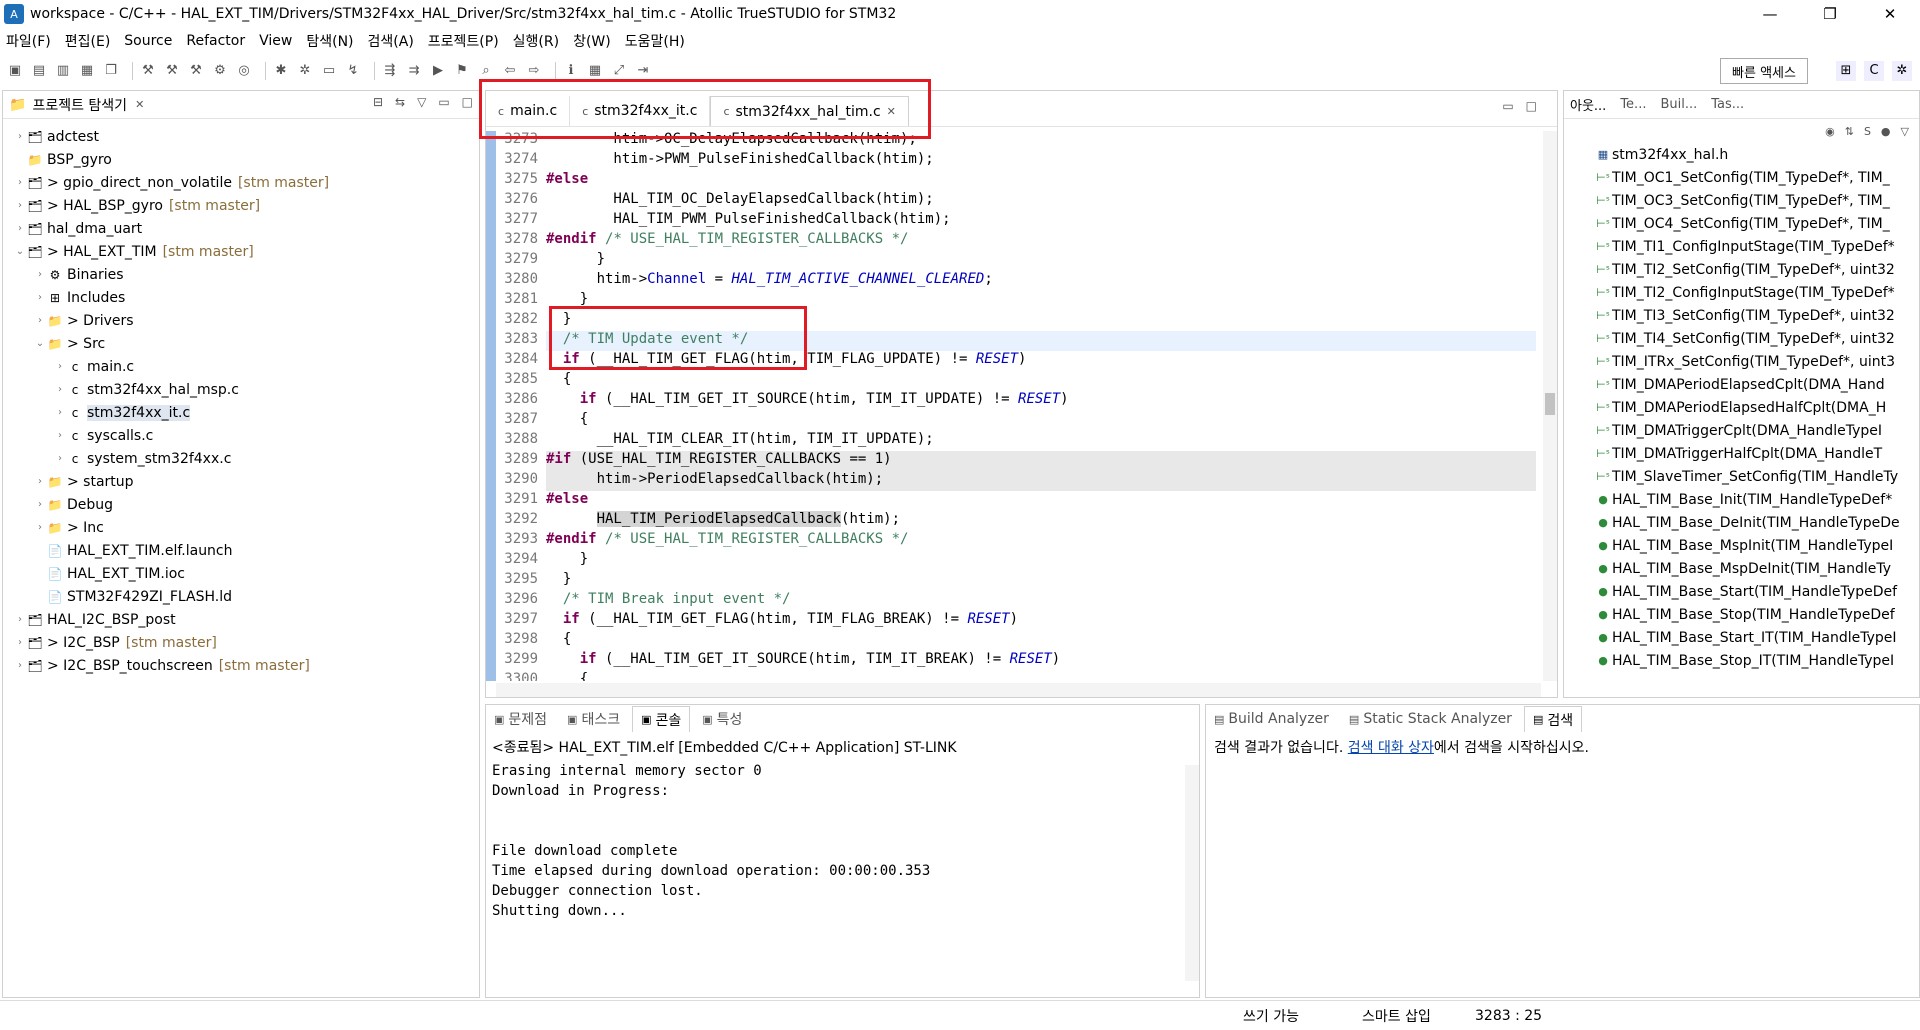 The width and height of the screenshot is (1920, 1030). I want to click on minimize-button: —, so click(1770, 14).